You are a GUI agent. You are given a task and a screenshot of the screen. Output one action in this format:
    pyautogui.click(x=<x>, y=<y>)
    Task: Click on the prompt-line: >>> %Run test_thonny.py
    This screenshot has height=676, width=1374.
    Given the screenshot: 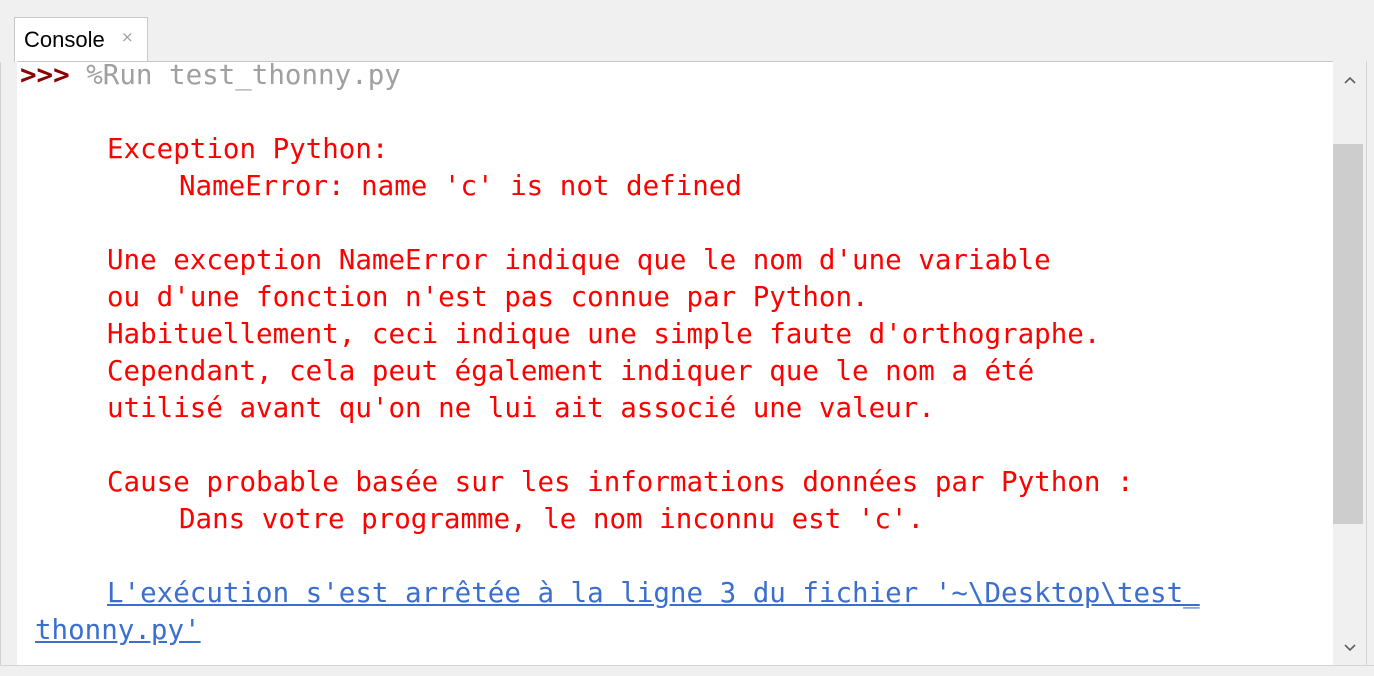 What is the action you would take?
    pyautogui.click(x=210, y=75)
    